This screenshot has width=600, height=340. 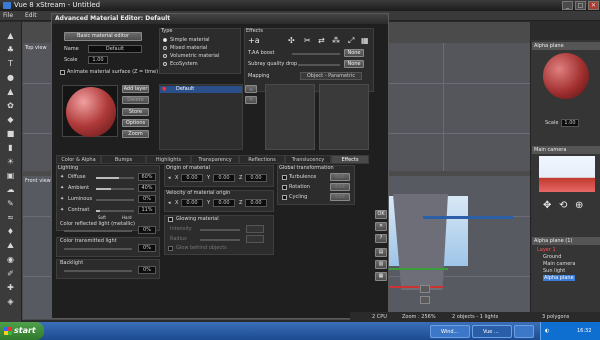 What do you see at coordinates (381, 276) in the screenshot?
I see `export-material-icon: ▦` at bounding box center [381, 276].